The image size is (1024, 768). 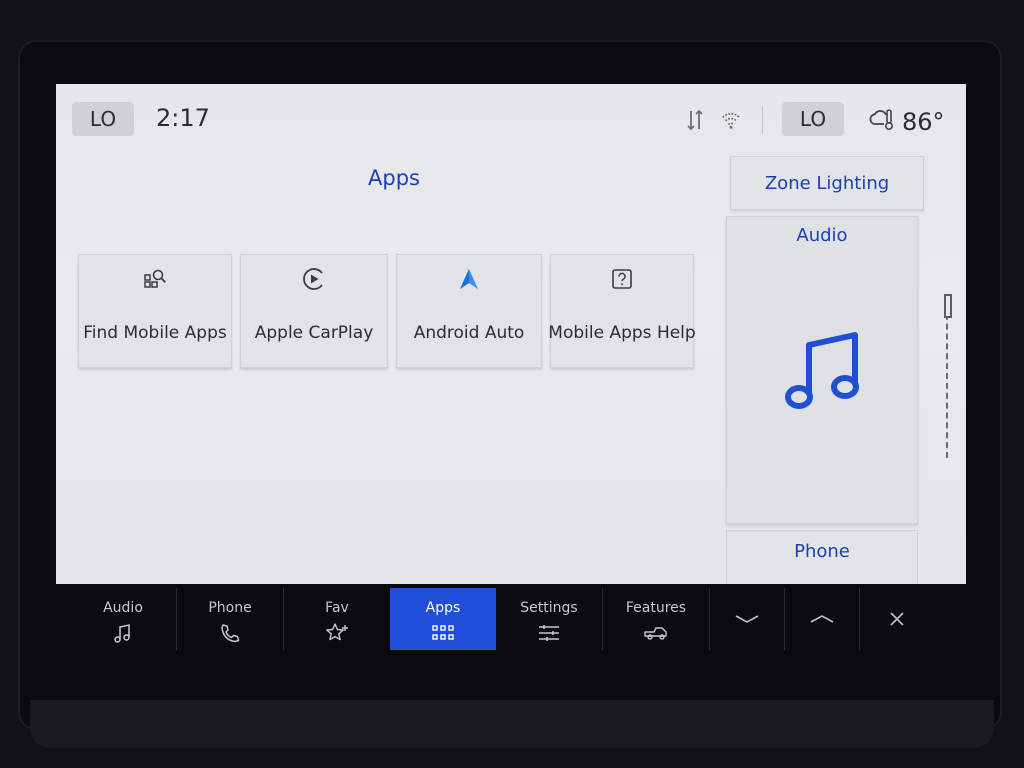 What do you see at coordinates (394, 178) in the screenshot?
I see `page-title: Apps` at bounding box center [394, 178].